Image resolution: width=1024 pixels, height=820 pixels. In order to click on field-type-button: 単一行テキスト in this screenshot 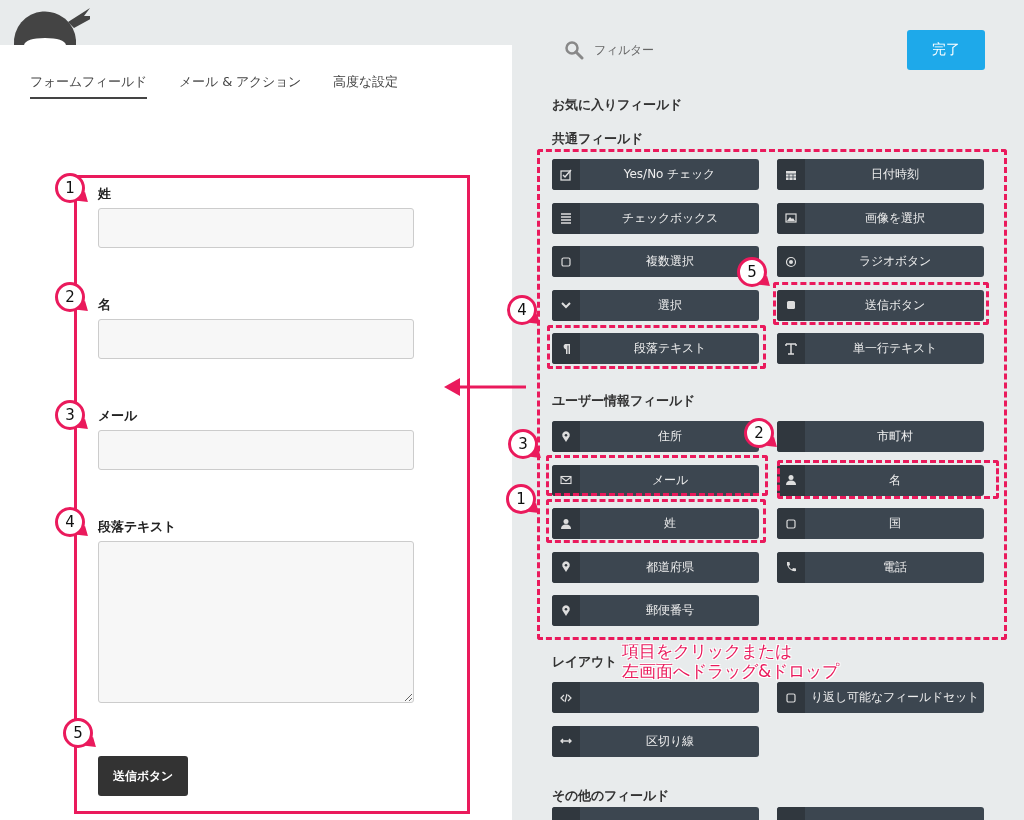, I will do `click(880, 348)`.